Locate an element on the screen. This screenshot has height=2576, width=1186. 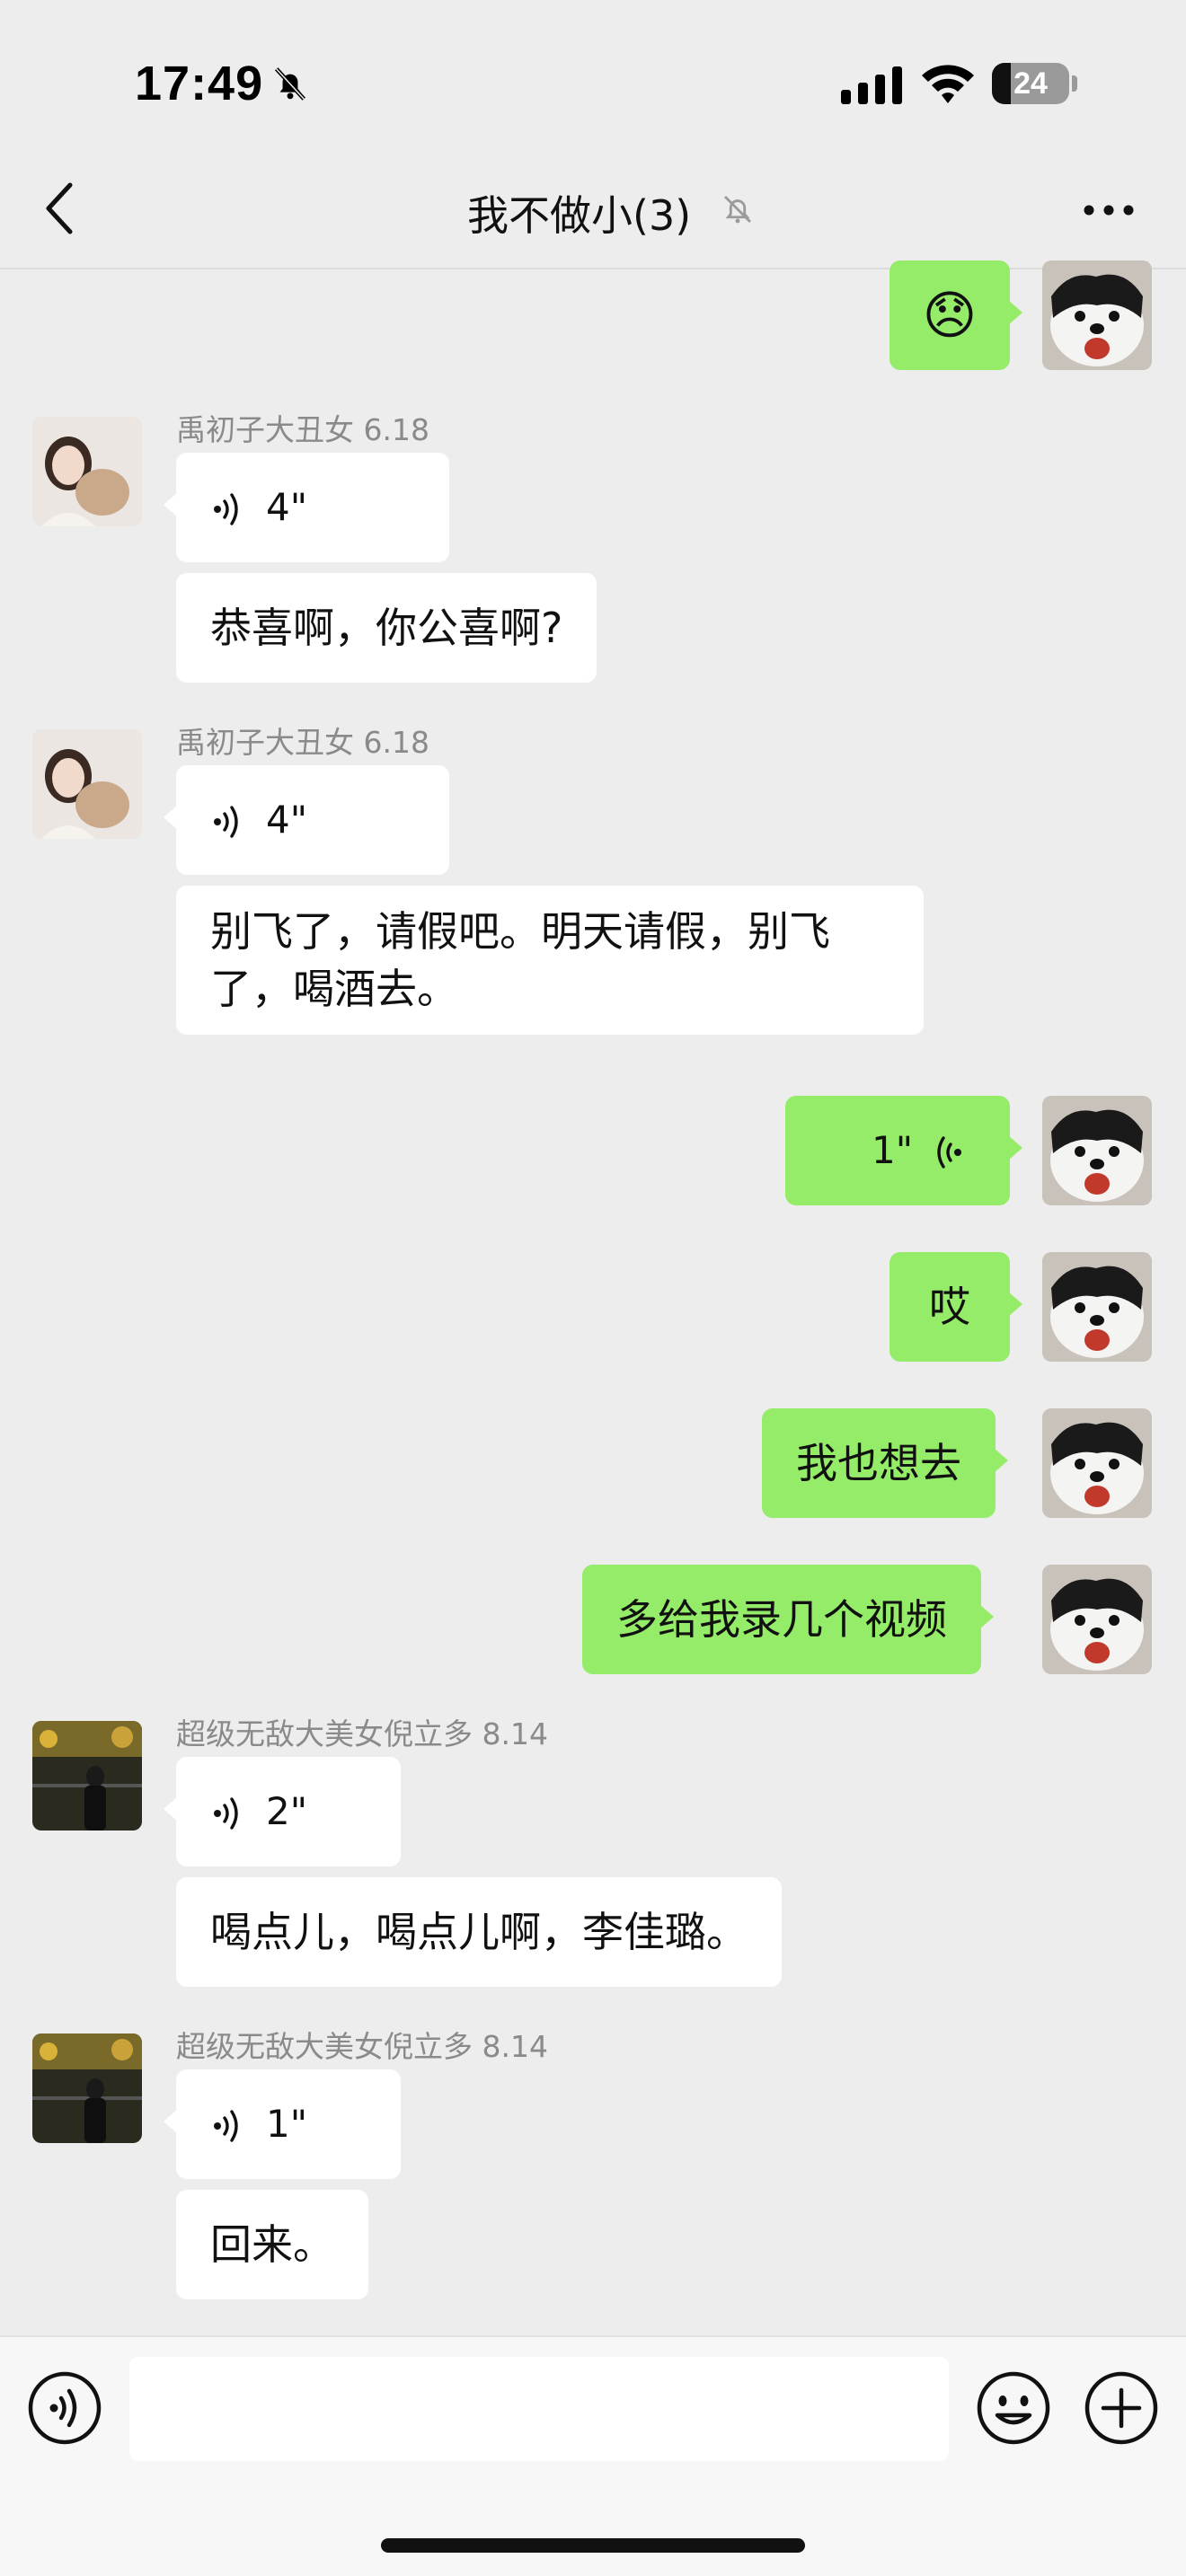
voice-duration: 2" is located at coordinates (287, 1811).